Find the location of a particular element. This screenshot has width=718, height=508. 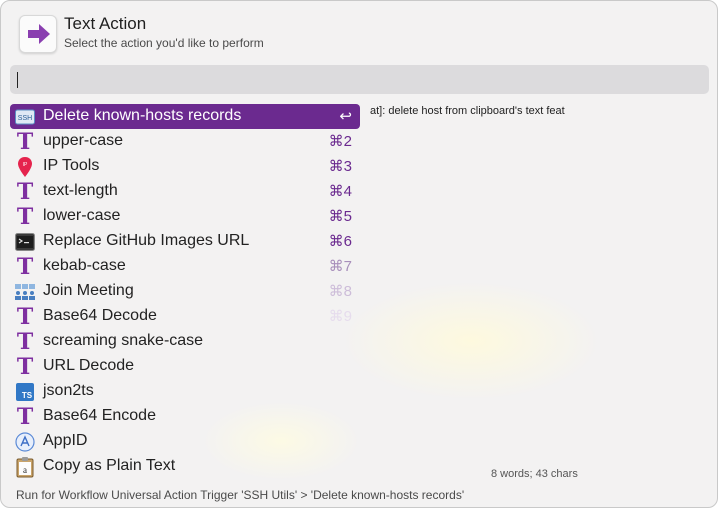

action-label: screaming snake-case is located at coordinates (123, 340).